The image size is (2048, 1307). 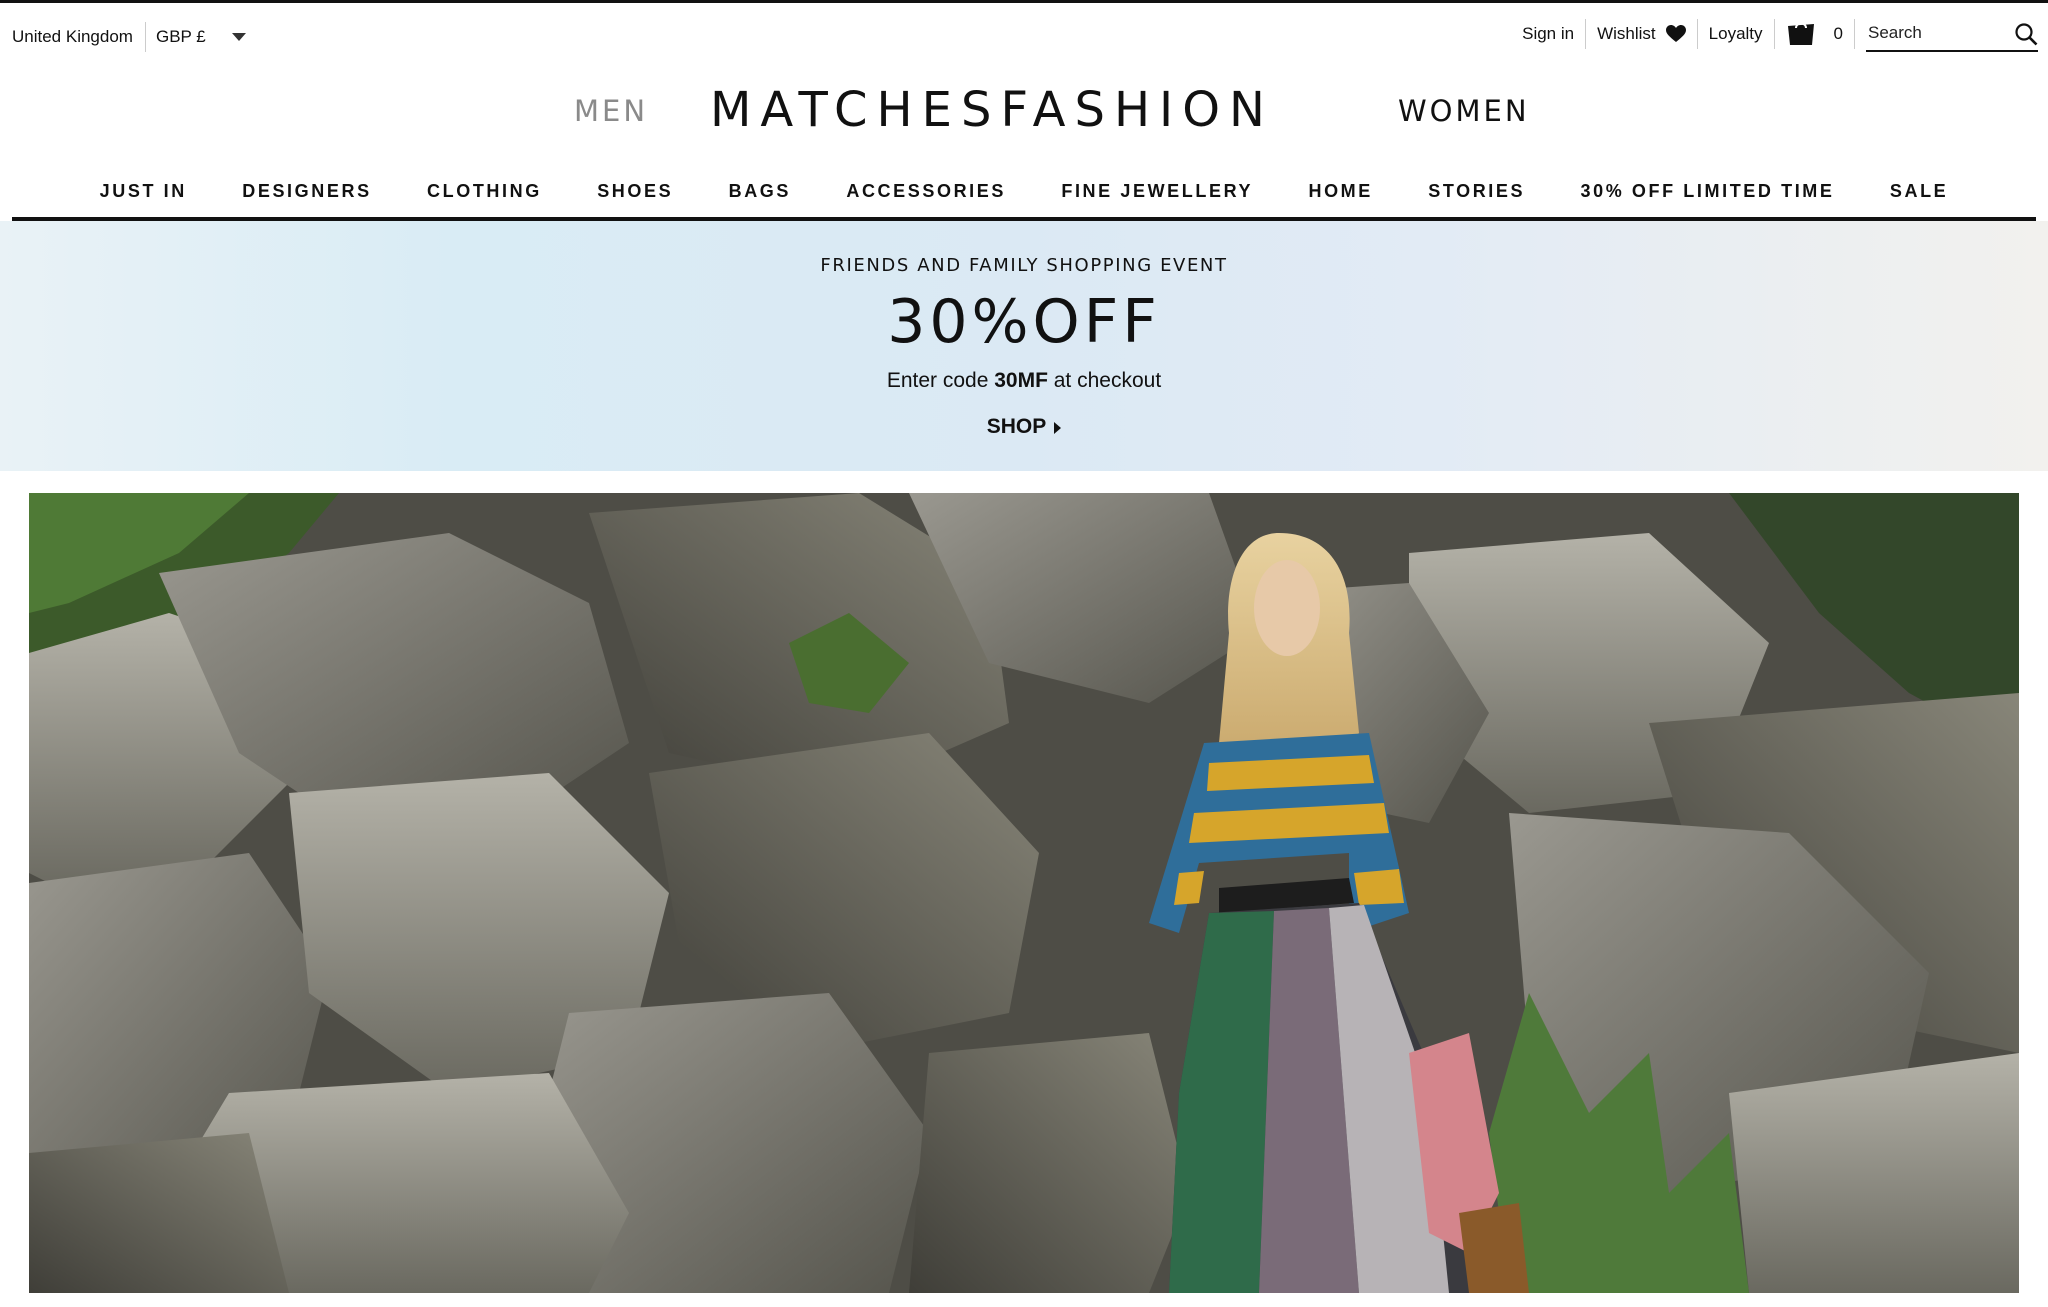 I want to click on promo-code-text: Enter code 30MF at checkout, so click(x=1024, y=381).